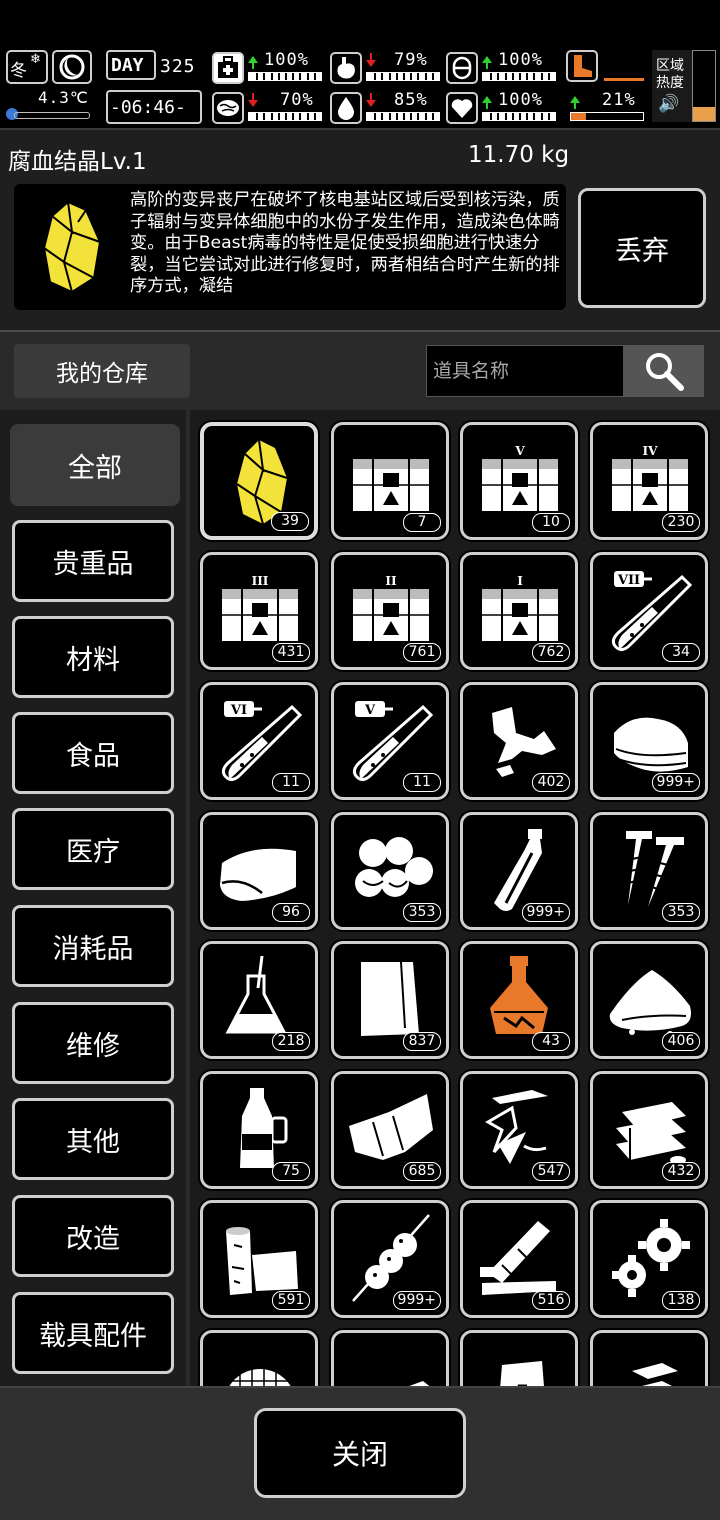 The image size is (720, 1520). Describe the element at coordinates (519, 155) in the screenshot. I see `item-weight: 11.70 kg` at that location.